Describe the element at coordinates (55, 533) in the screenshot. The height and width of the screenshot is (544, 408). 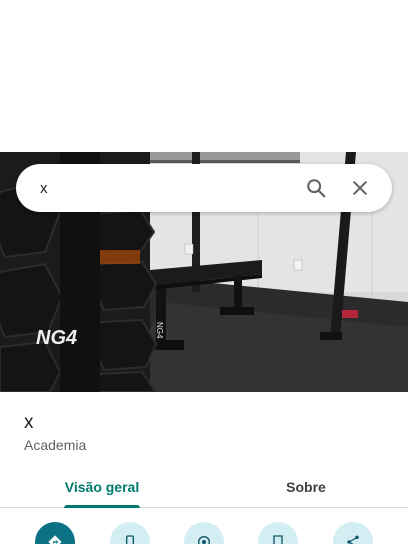
I see `directions-button` at that location.